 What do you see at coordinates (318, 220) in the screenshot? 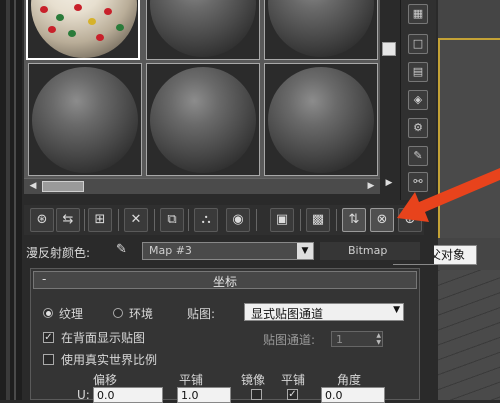
I see `show-end-result-icon: ▩` at bounding box center [318, 220].